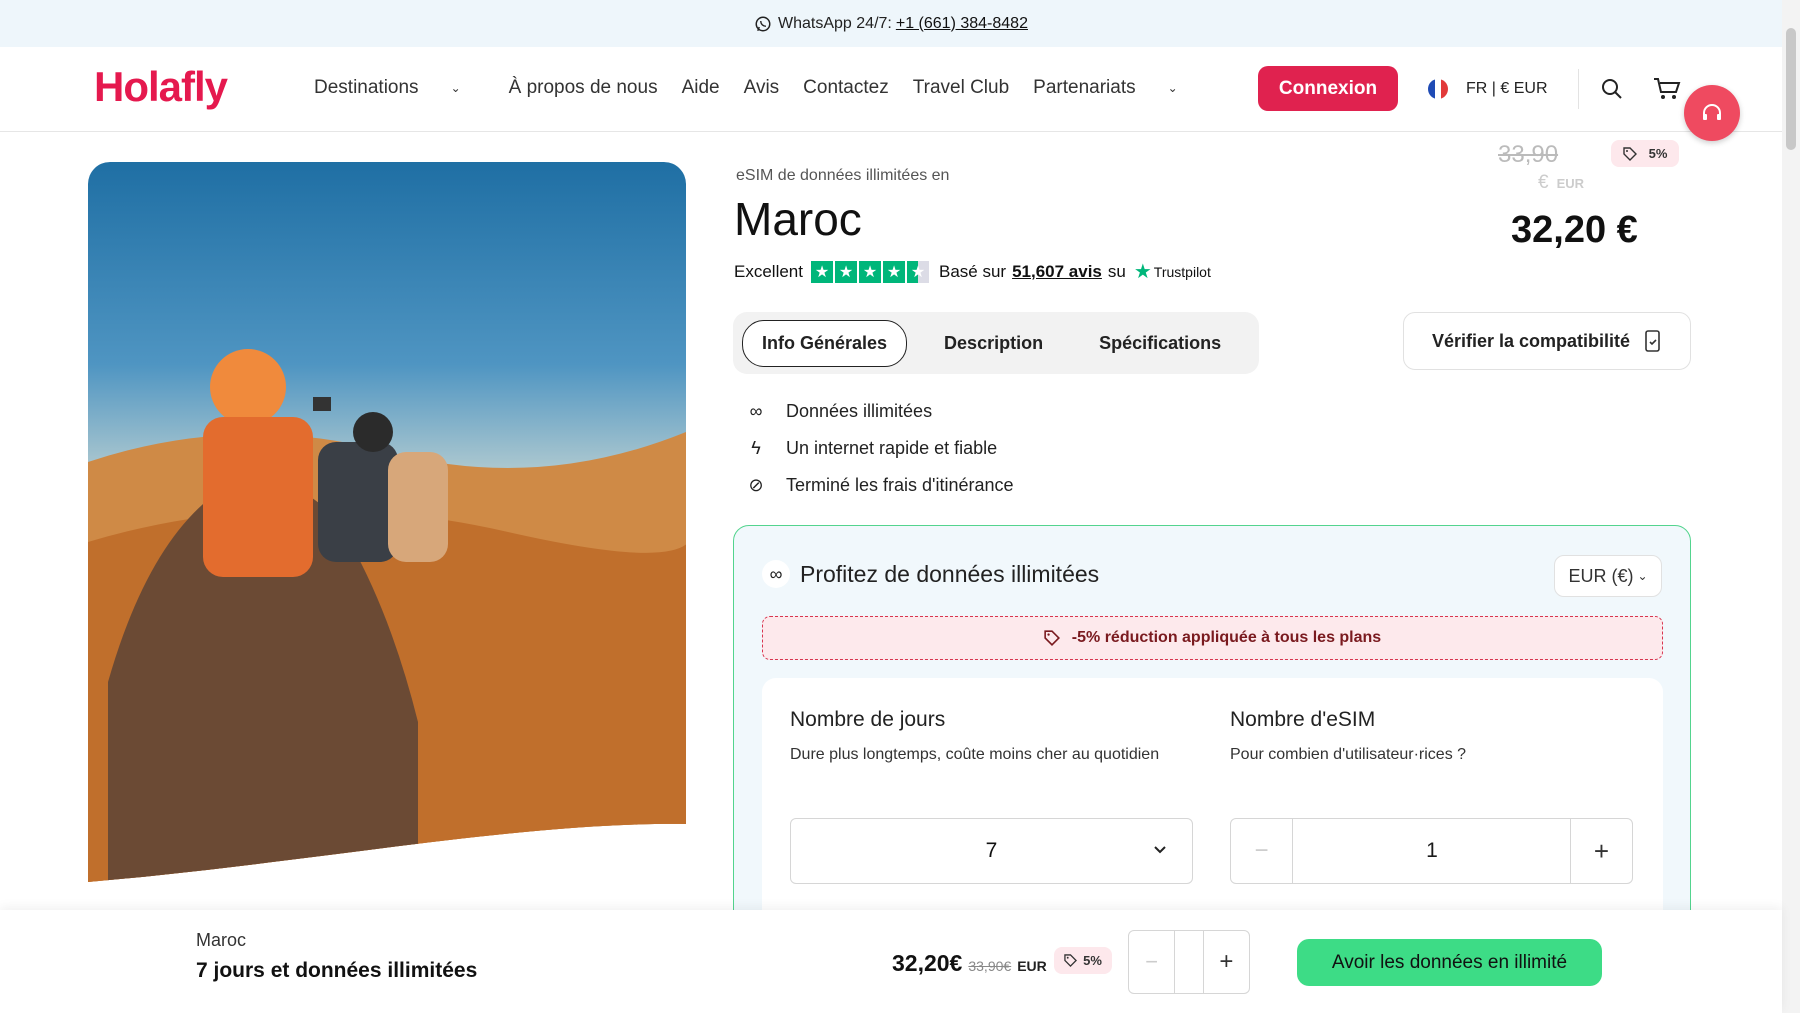  What do you see at coordinates (1160, 343) in the screenshot?
I see `tab-specifications: Spécifications` at bounding box center [1160, 343].